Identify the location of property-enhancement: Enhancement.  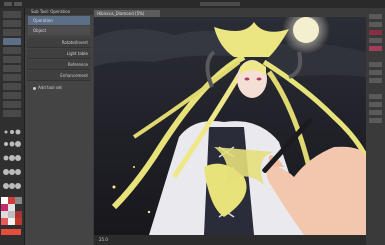
(59, 76).